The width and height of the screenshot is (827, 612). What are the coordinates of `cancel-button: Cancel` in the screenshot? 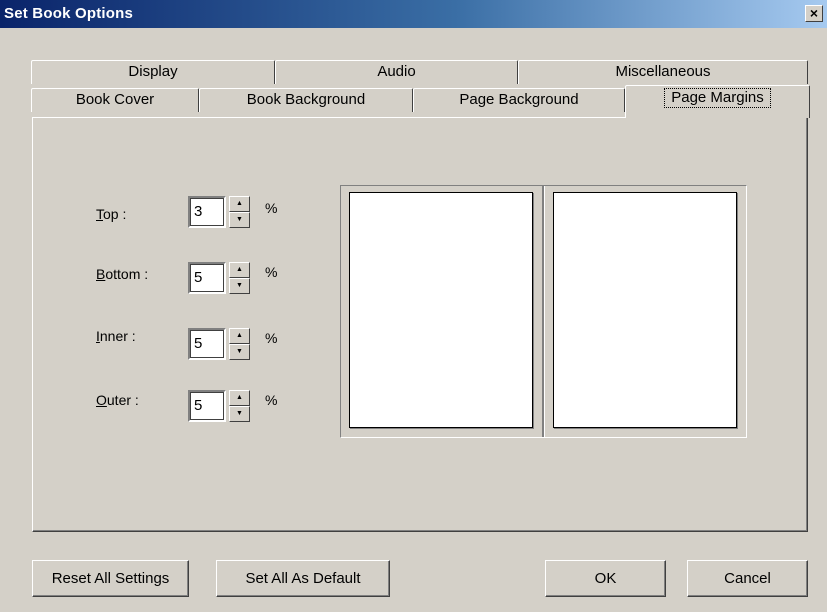 It's located at (747, 578).